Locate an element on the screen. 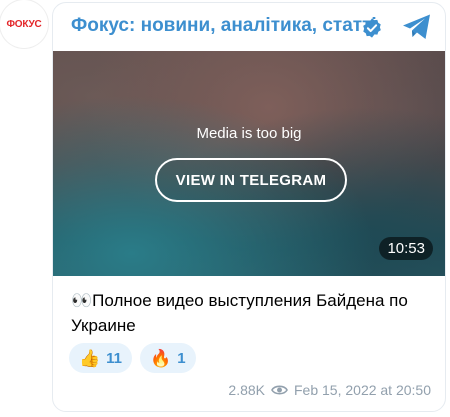 This screenshot has height=417, width=450. message-meta: 2.88K Feb 15, 2022 at 20:50 is located at coordinates (329, 390).